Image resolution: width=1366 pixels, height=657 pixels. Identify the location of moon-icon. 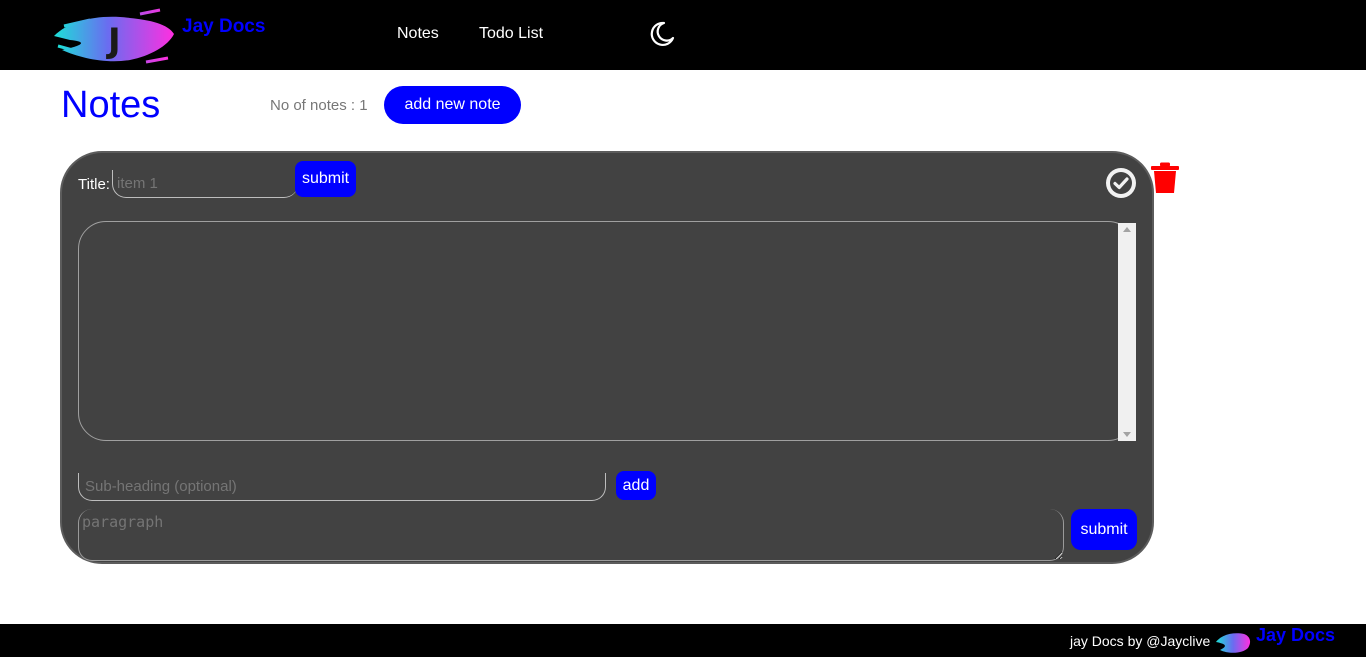
(661, 34).